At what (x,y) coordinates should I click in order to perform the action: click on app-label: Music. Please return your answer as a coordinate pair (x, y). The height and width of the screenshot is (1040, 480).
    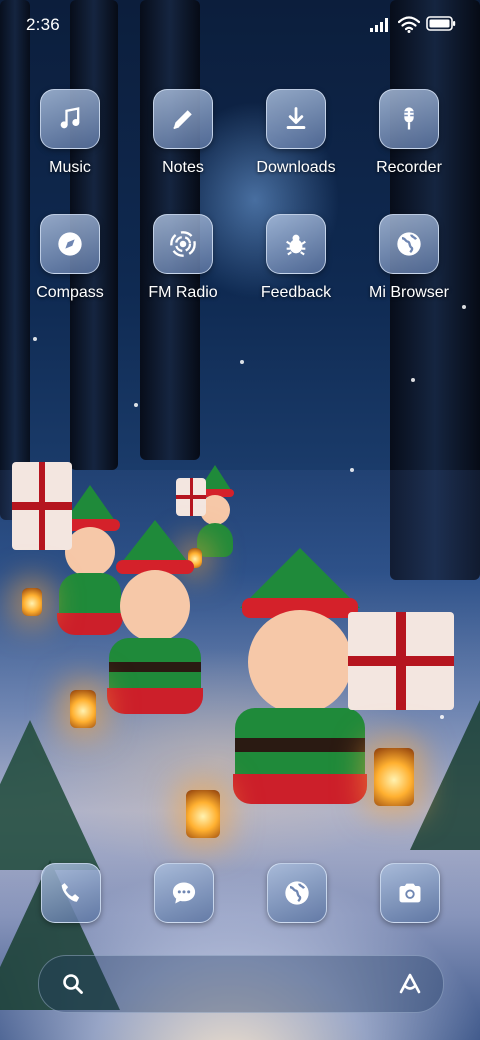
    Looking at the image, I should click on (70, 167).